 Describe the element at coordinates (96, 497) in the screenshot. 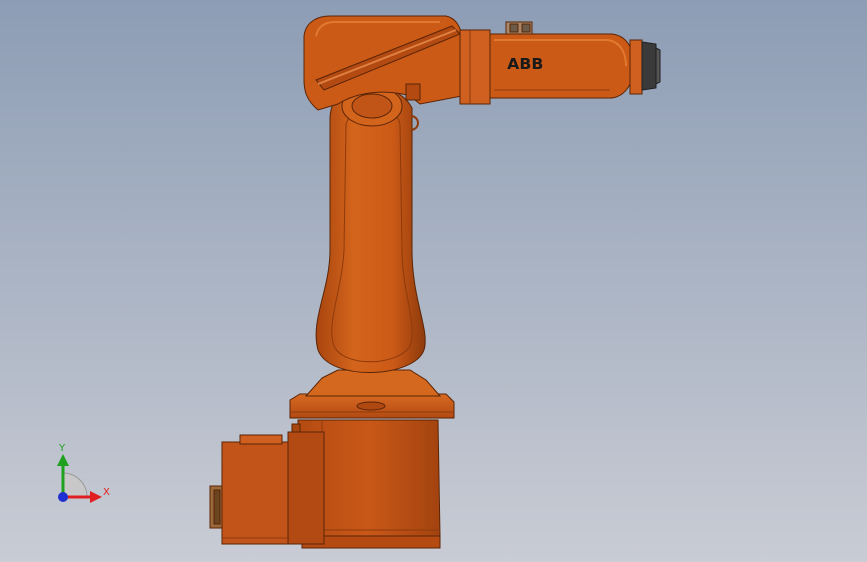

I see `x-axis-arrowhead` at that location.